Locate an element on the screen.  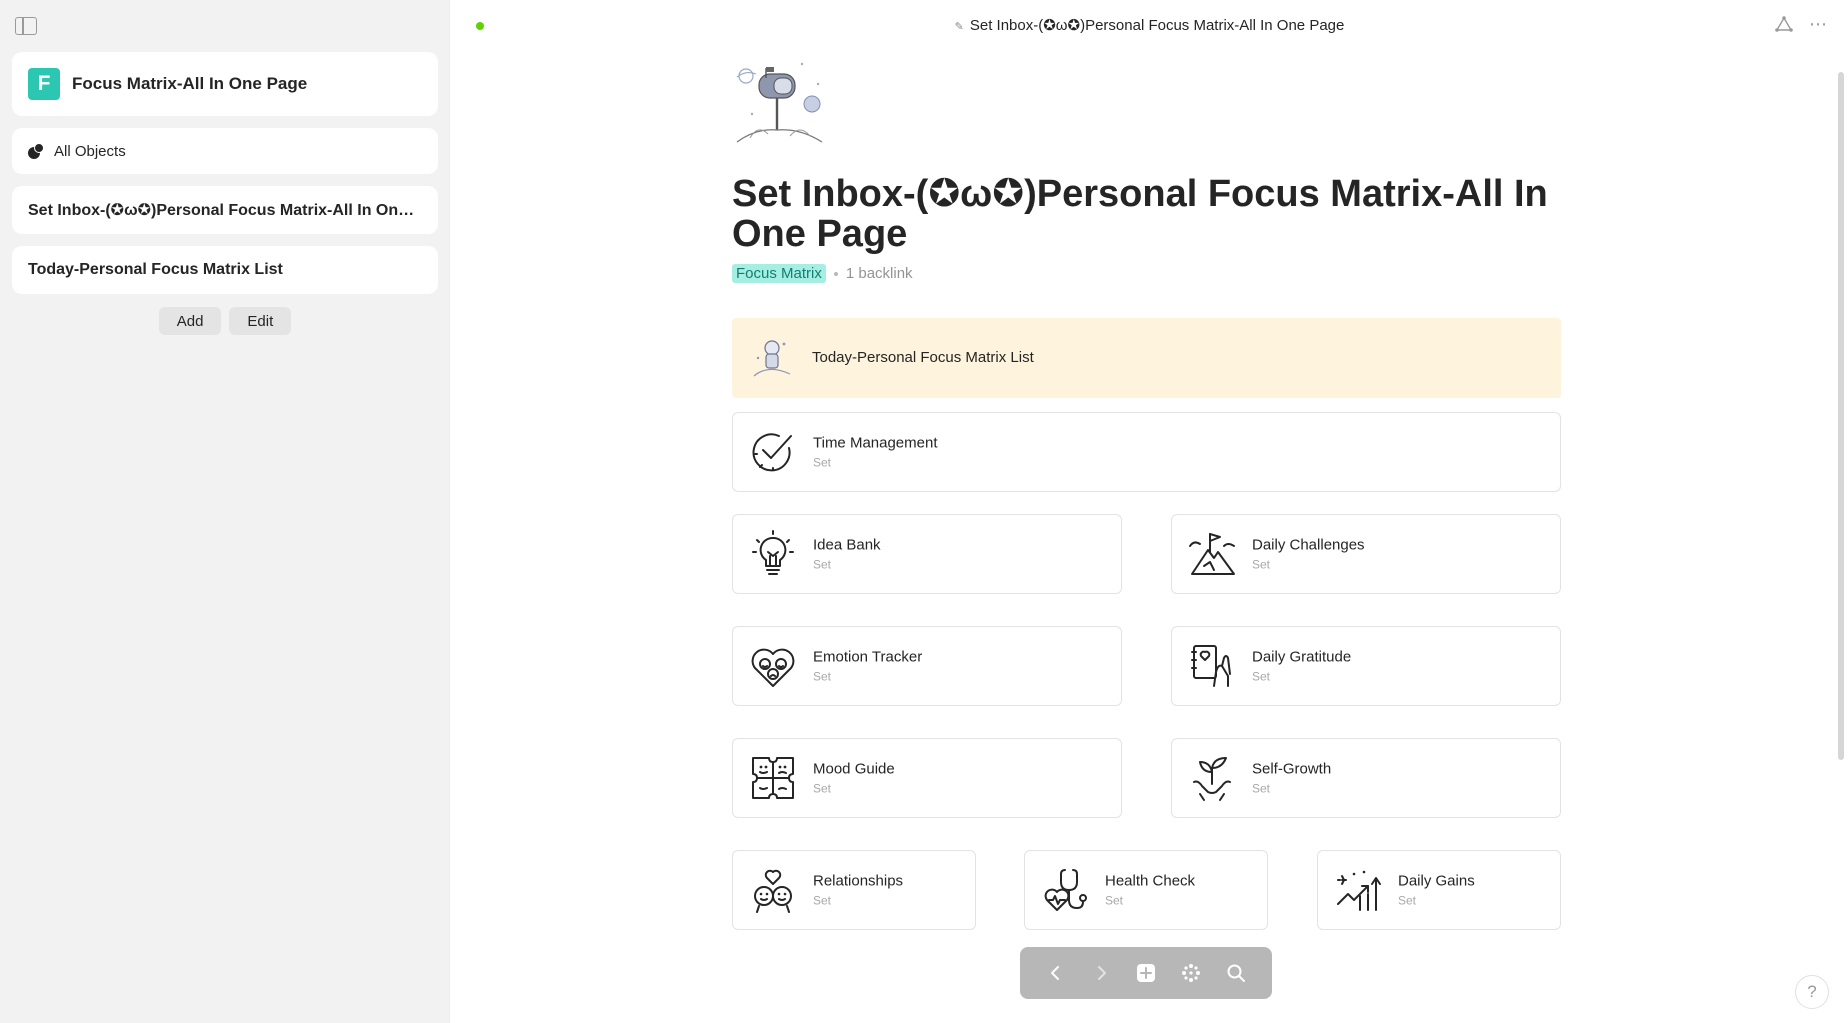
card-title: Time Management is located at coordinates (875, 443).